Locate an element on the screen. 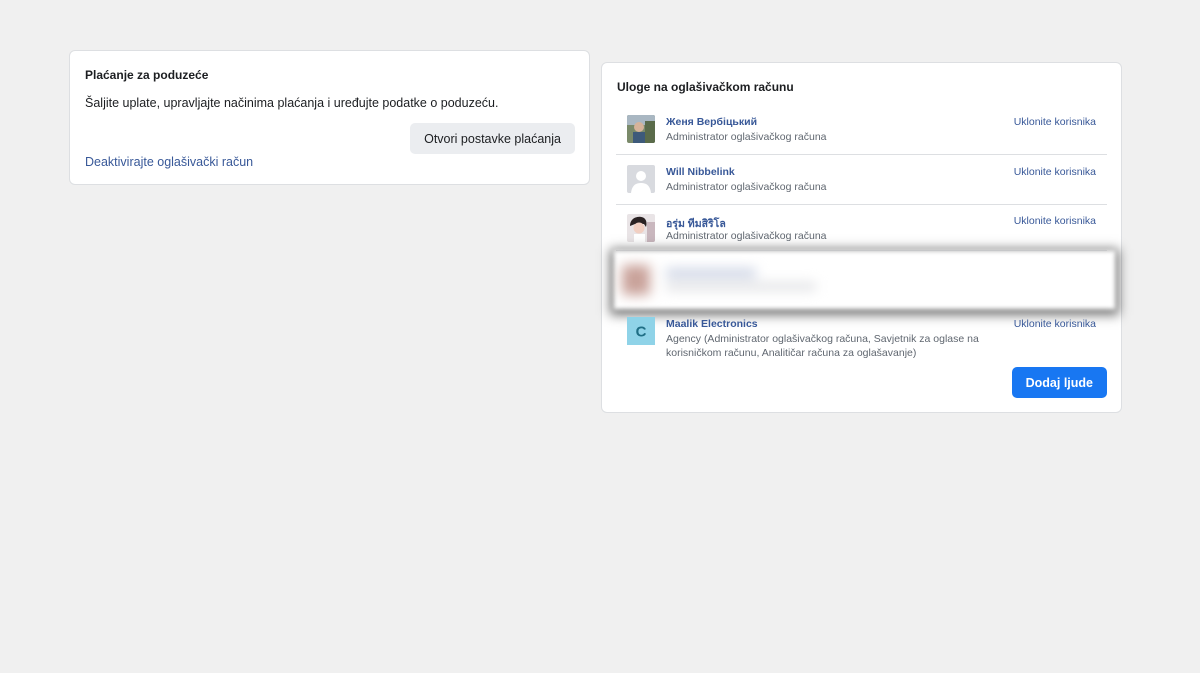 This screenshot has width=1200, height=673. role-row-blurred is located at coordinates (864, 280).